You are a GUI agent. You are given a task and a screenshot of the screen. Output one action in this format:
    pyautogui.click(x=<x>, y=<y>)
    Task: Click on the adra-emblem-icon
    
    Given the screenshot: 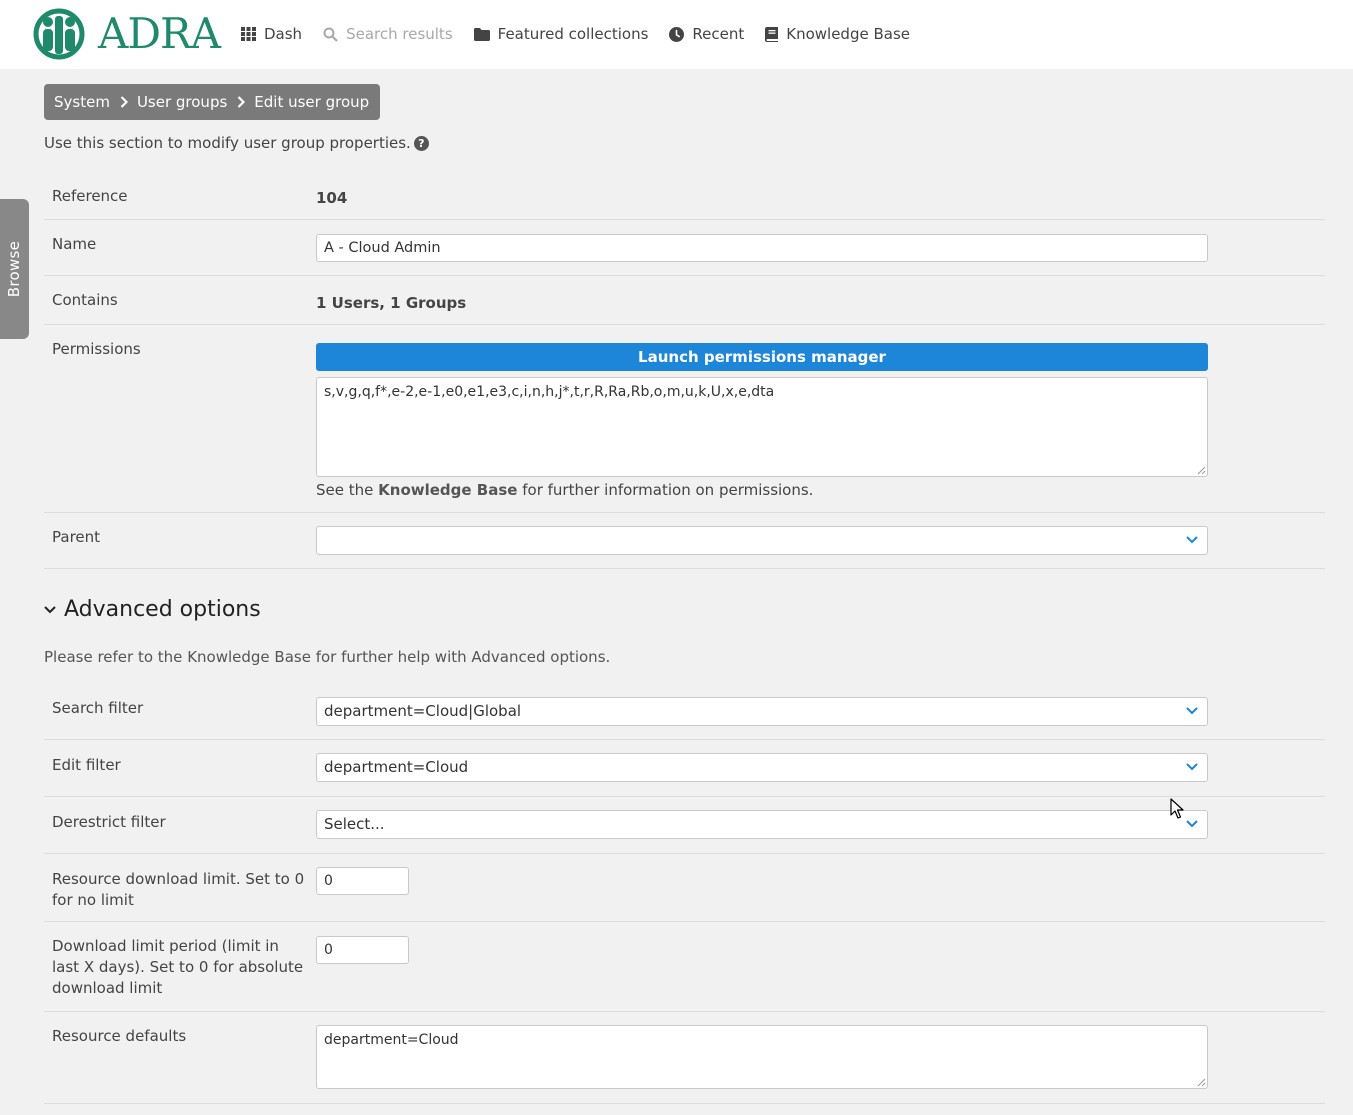 What is the action you would take?
    pyautogui.click(x=59, y=34)
    